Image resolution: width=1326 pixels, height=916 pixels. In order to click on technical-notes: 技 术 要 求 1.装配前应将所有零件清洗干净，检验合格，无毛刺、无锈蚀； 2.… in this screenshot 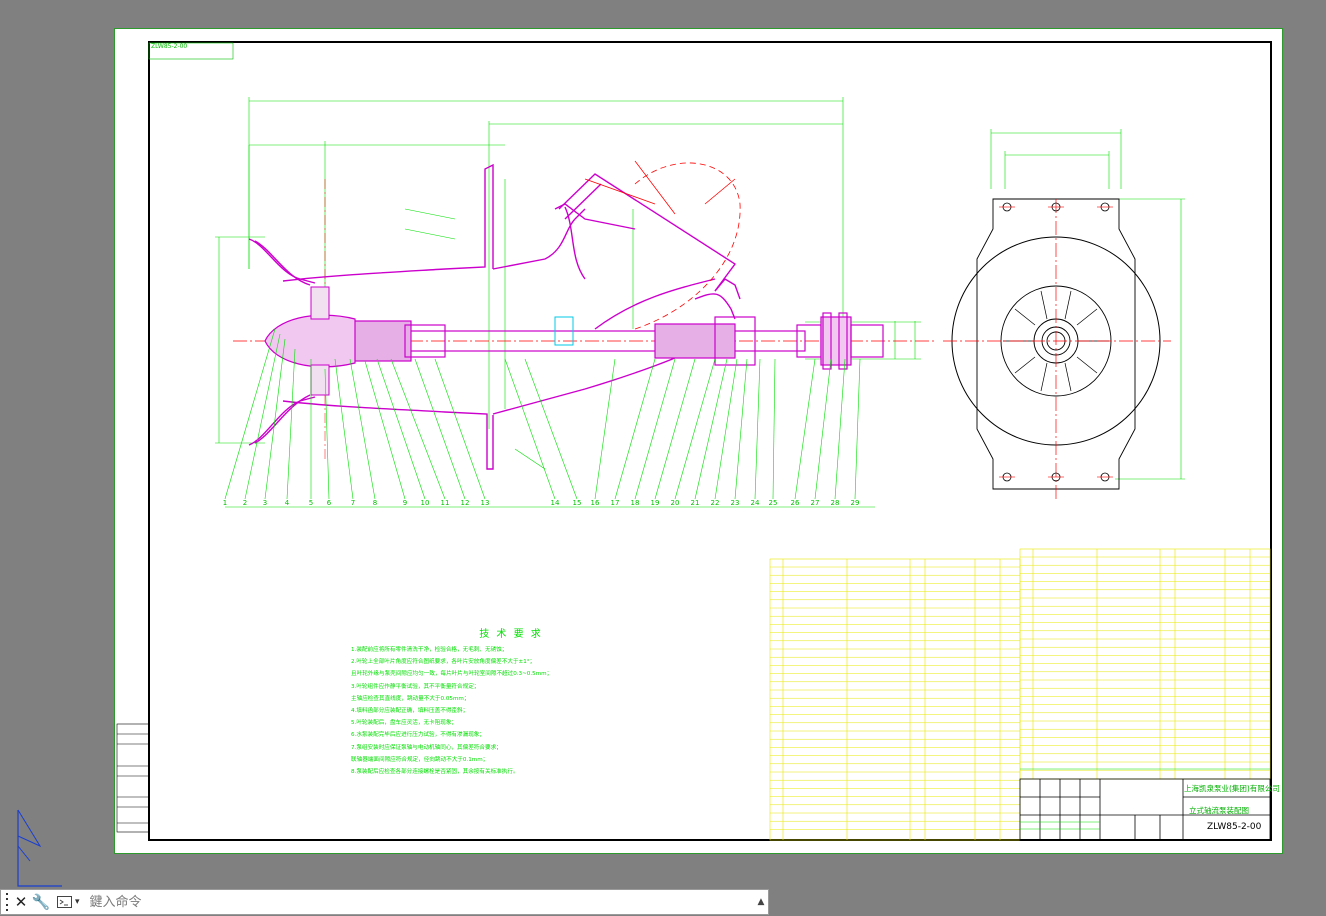, I will do `click(511, 701)`.